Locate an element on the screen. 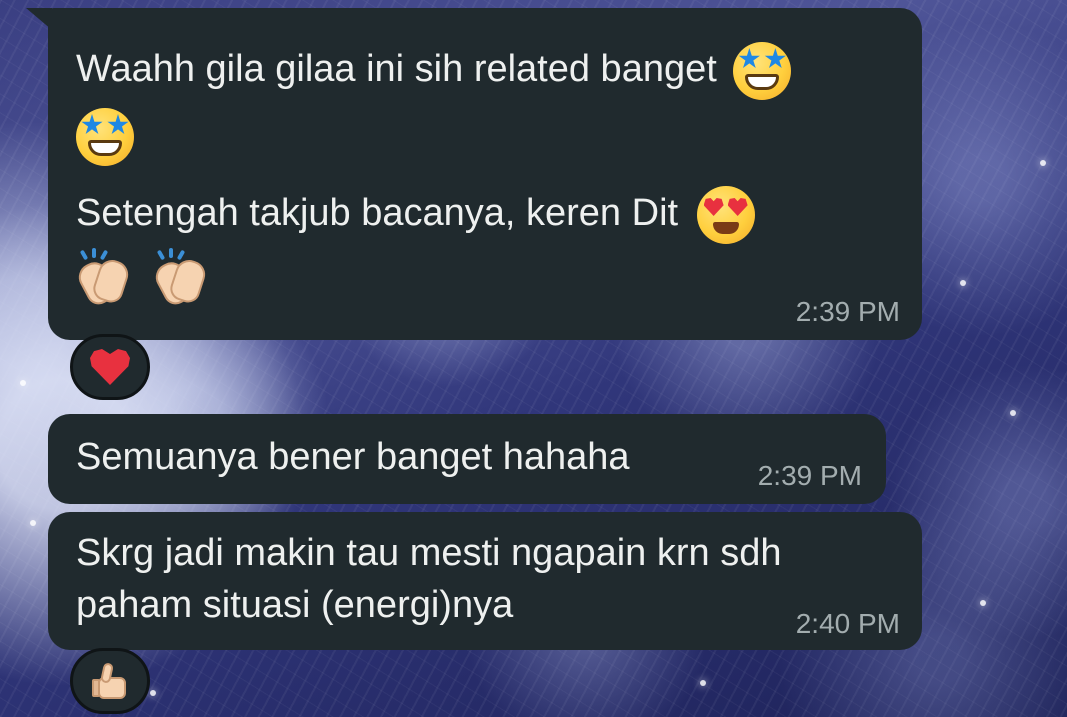  message-timestamp: 2:40 PM is located at coordinates (847, 623).